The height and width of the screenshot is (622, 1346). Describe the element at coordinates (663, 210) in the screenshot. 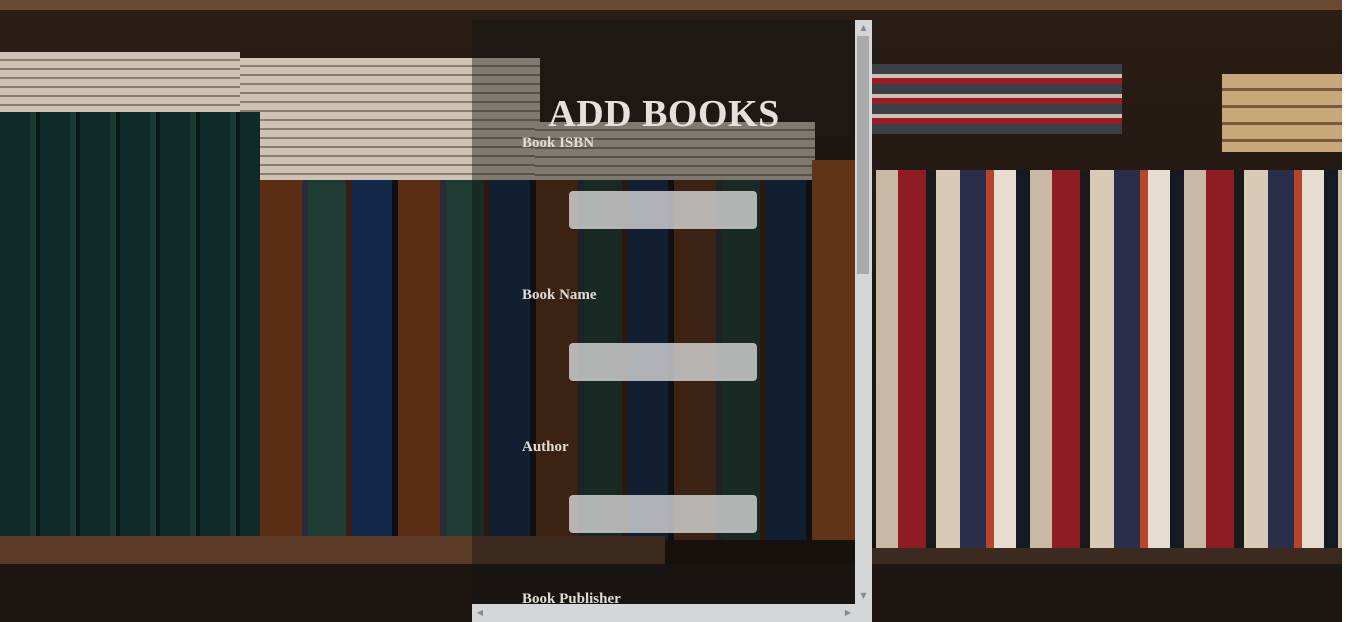

I see `book-isbn-input` at that location.